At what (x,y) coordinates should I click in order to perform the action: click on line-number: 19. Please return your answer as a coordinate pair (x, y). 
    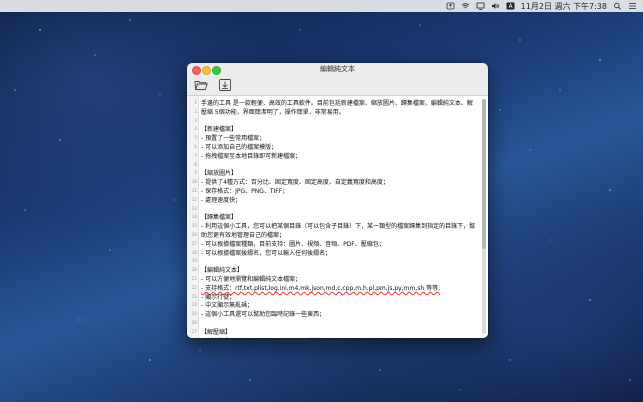
    Looking at the image, I should click on (194, 262).